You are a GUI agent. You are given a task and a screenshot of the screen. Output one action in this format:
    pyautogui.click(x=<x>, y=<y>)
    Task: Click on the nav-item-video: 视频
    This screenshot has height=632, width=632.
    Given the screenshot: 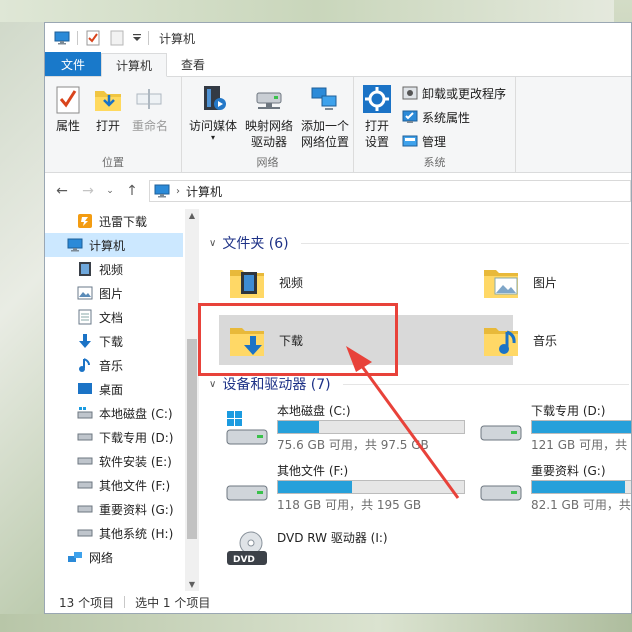 What is the action you would take?
    pyautogui.click(x=114, y=269)
    